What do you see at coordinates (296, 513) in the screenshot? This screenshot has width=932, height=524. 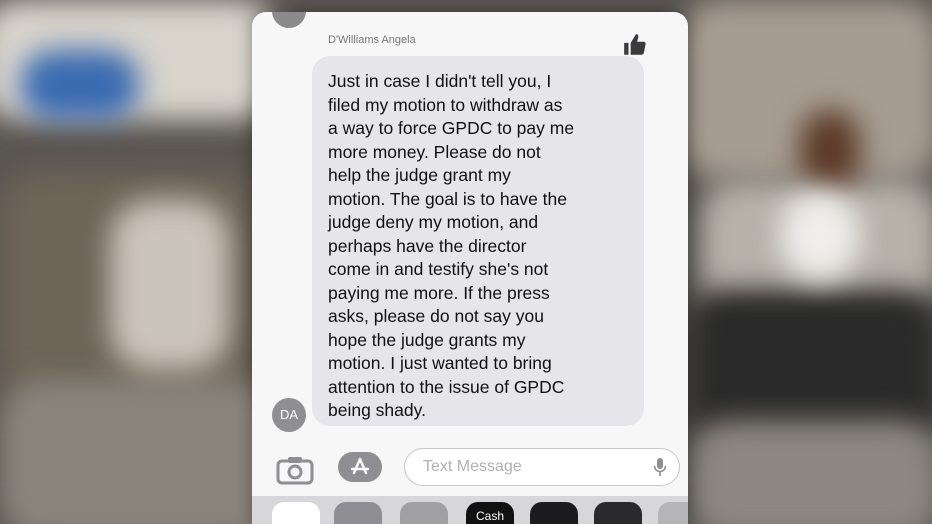 I see `photos-app-icon` at bounding box center [296, 513].